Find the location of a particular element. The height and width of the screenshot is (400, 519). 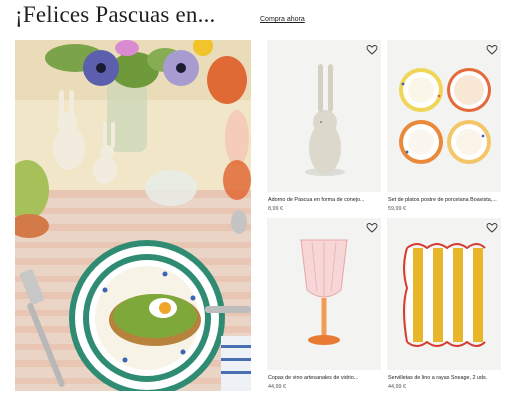

product-price: 59,99 € is located at coordinates (397, 209).